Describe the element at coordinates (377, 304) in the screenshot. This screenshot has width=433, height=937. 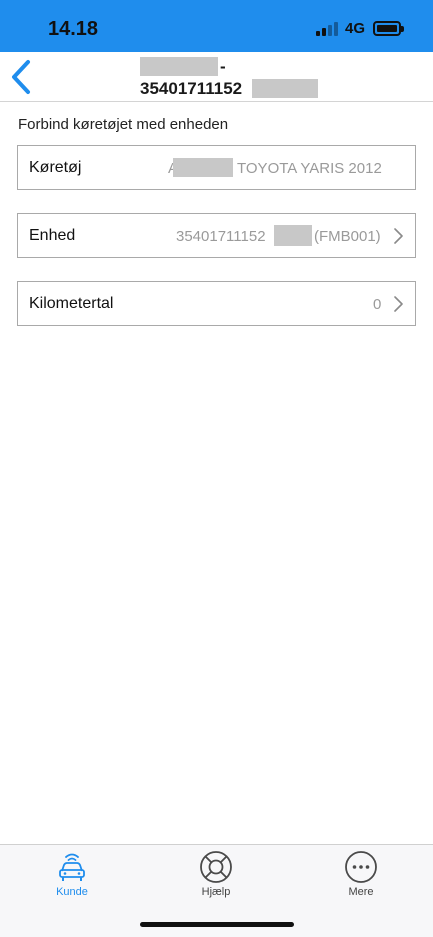
I see `mileage-value: 0` at that location.